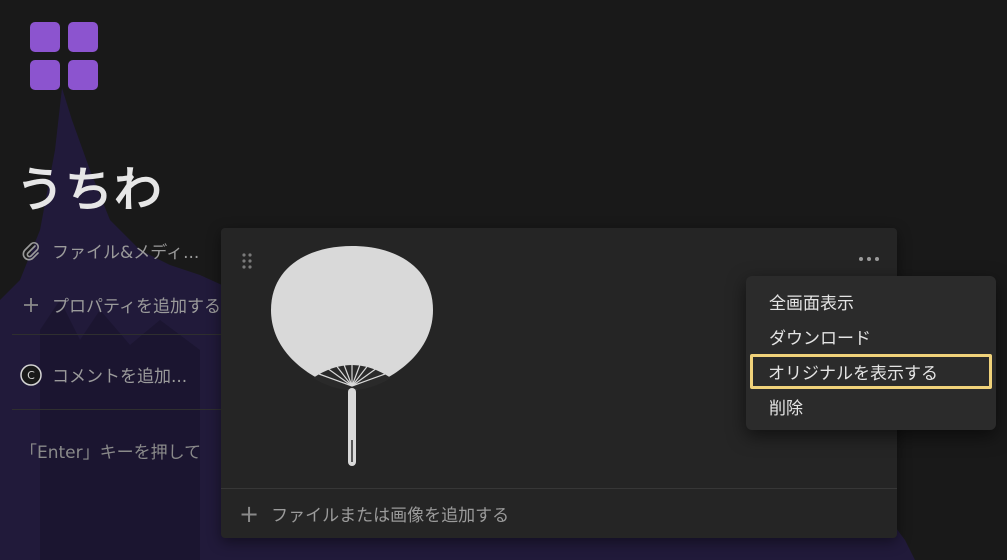 This screenshot has height=560, width=1007. What do you see at coordinates (390, 516) in the screenshot?
I see `add-file-label: ファイルまたは画像を追加する` at bounding box center [390, 516].